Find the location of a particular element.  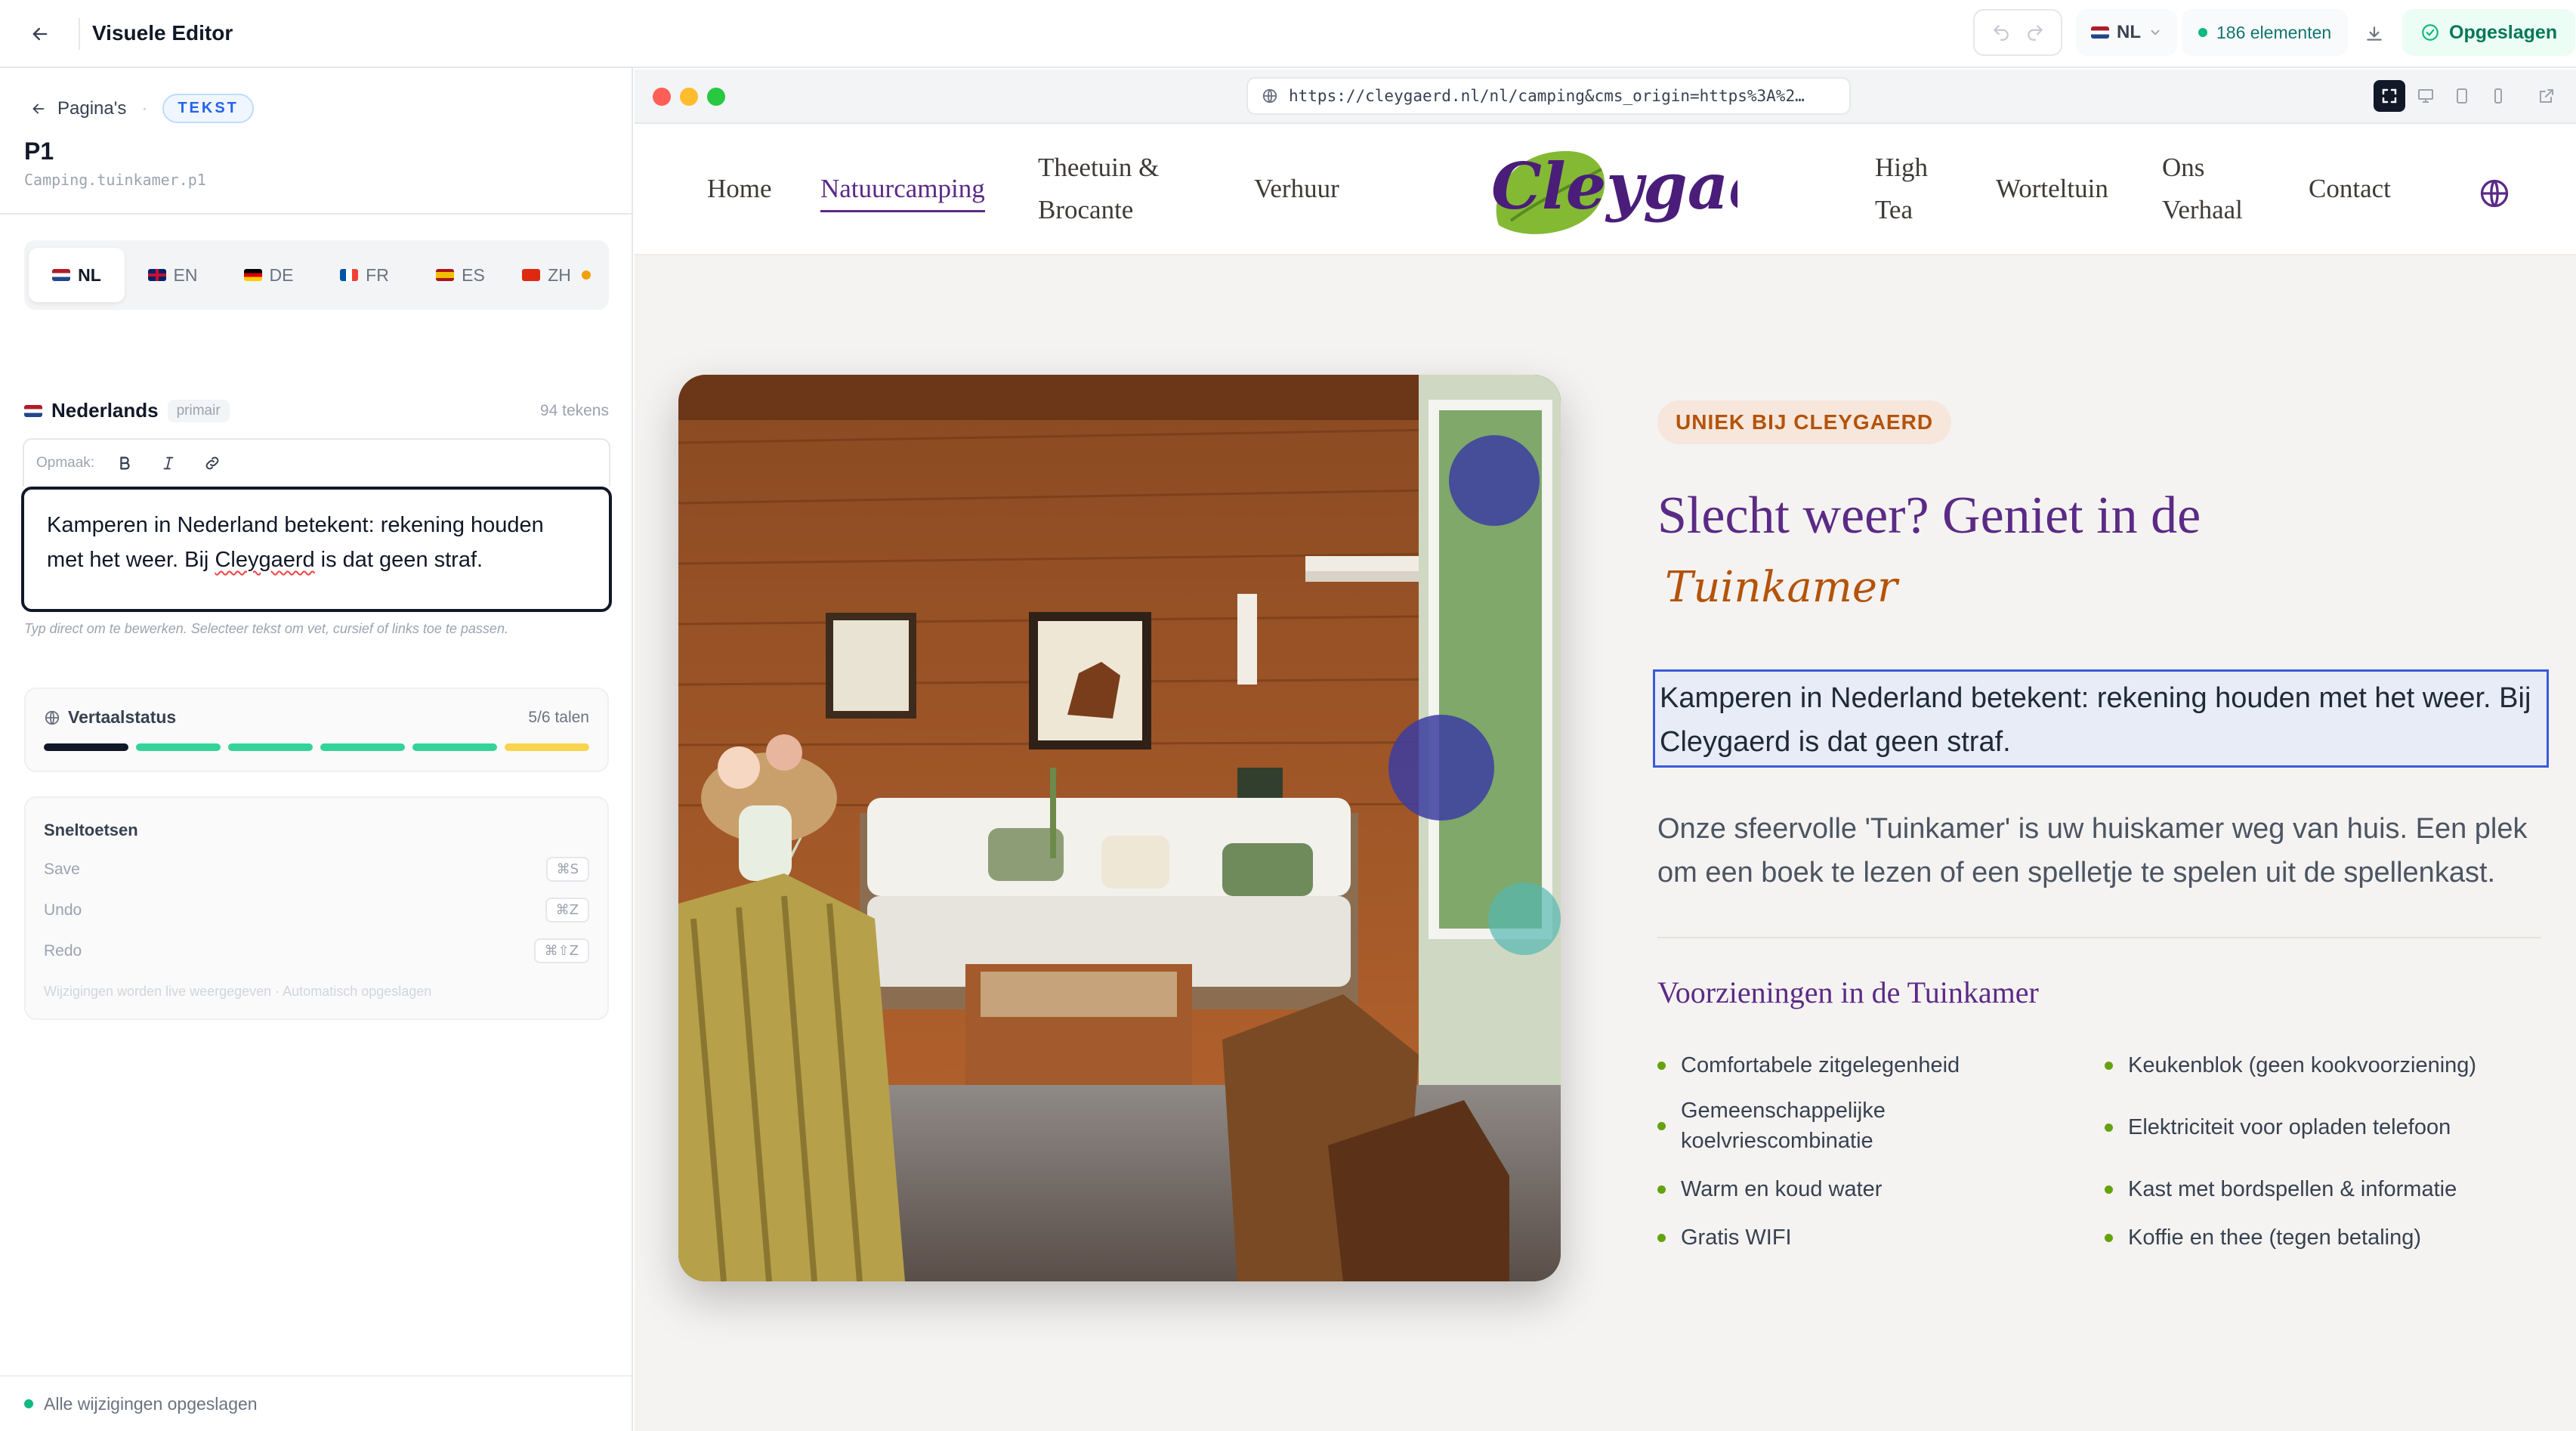

desktop-icon is located at coordinates (2425, 96).